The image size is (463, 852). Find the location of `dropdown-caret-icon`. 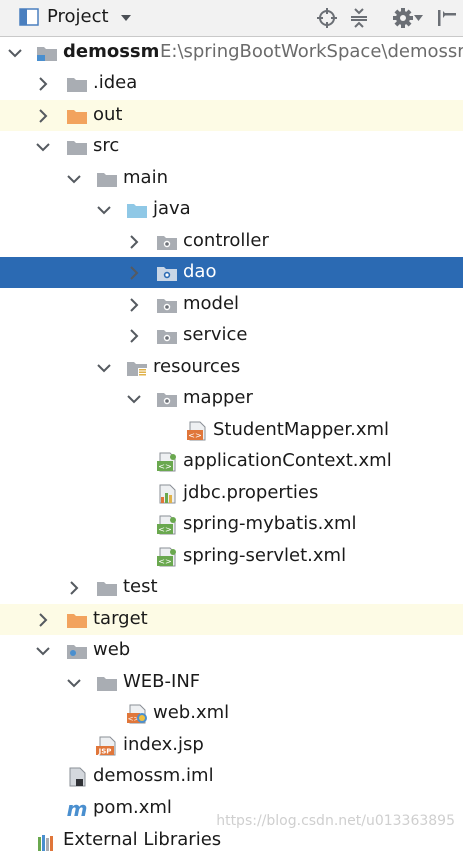

dropdown-caret-icon is located at coordinates (126, 18).